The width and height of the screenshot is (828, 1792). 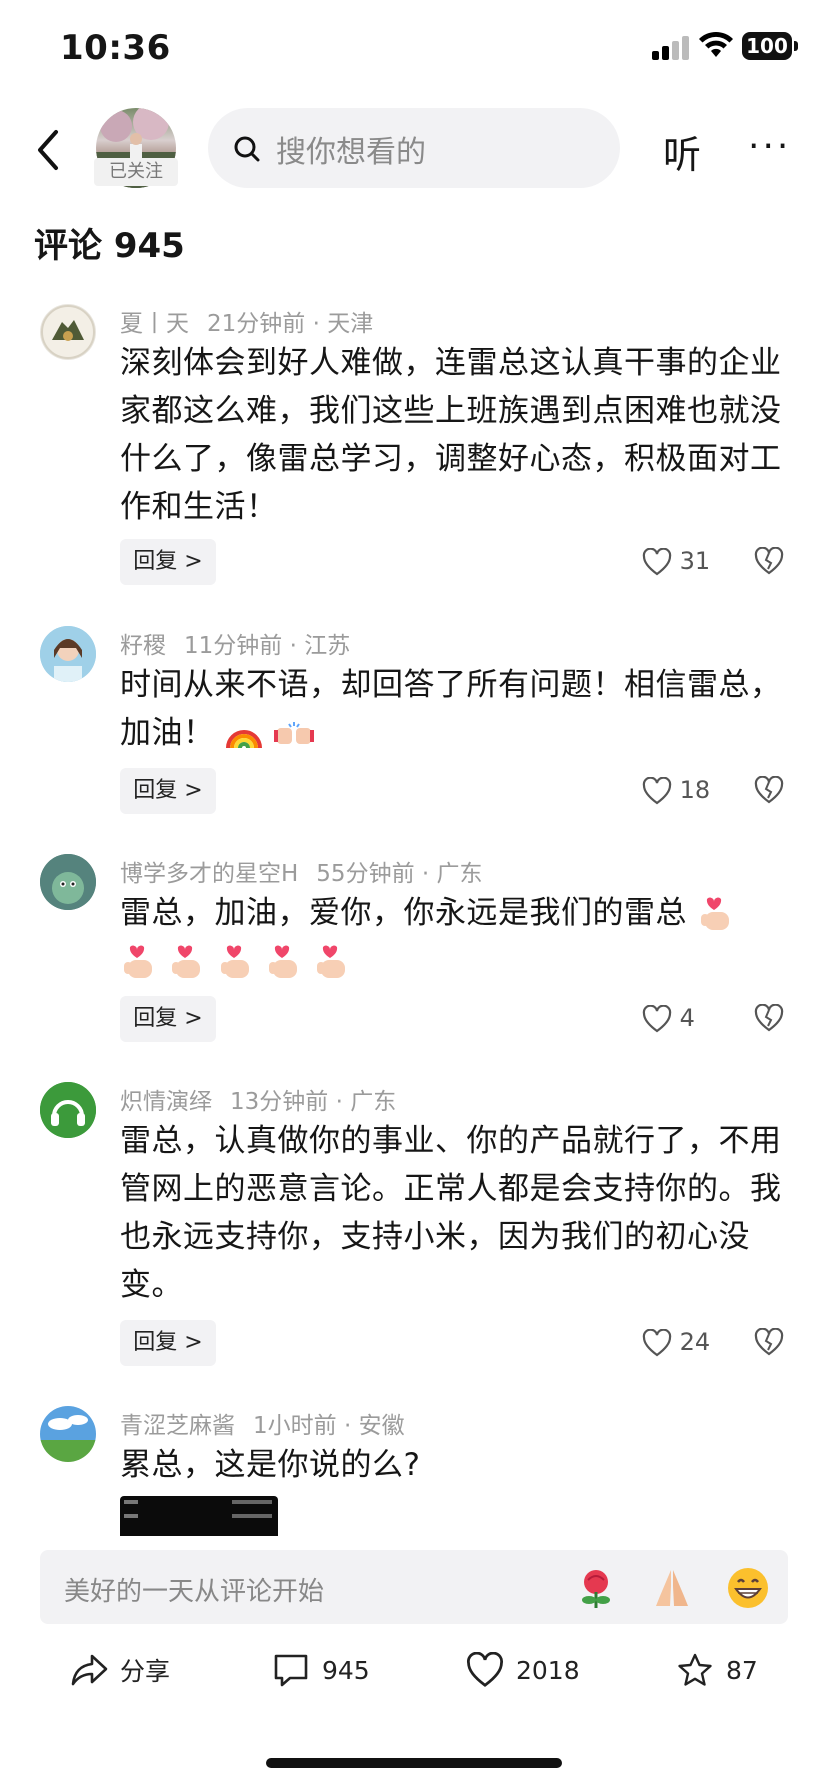 What do you see at coordinates (695, 561) in the screenshot?
I see `like-count: 31` at bounding box center [695, 561].